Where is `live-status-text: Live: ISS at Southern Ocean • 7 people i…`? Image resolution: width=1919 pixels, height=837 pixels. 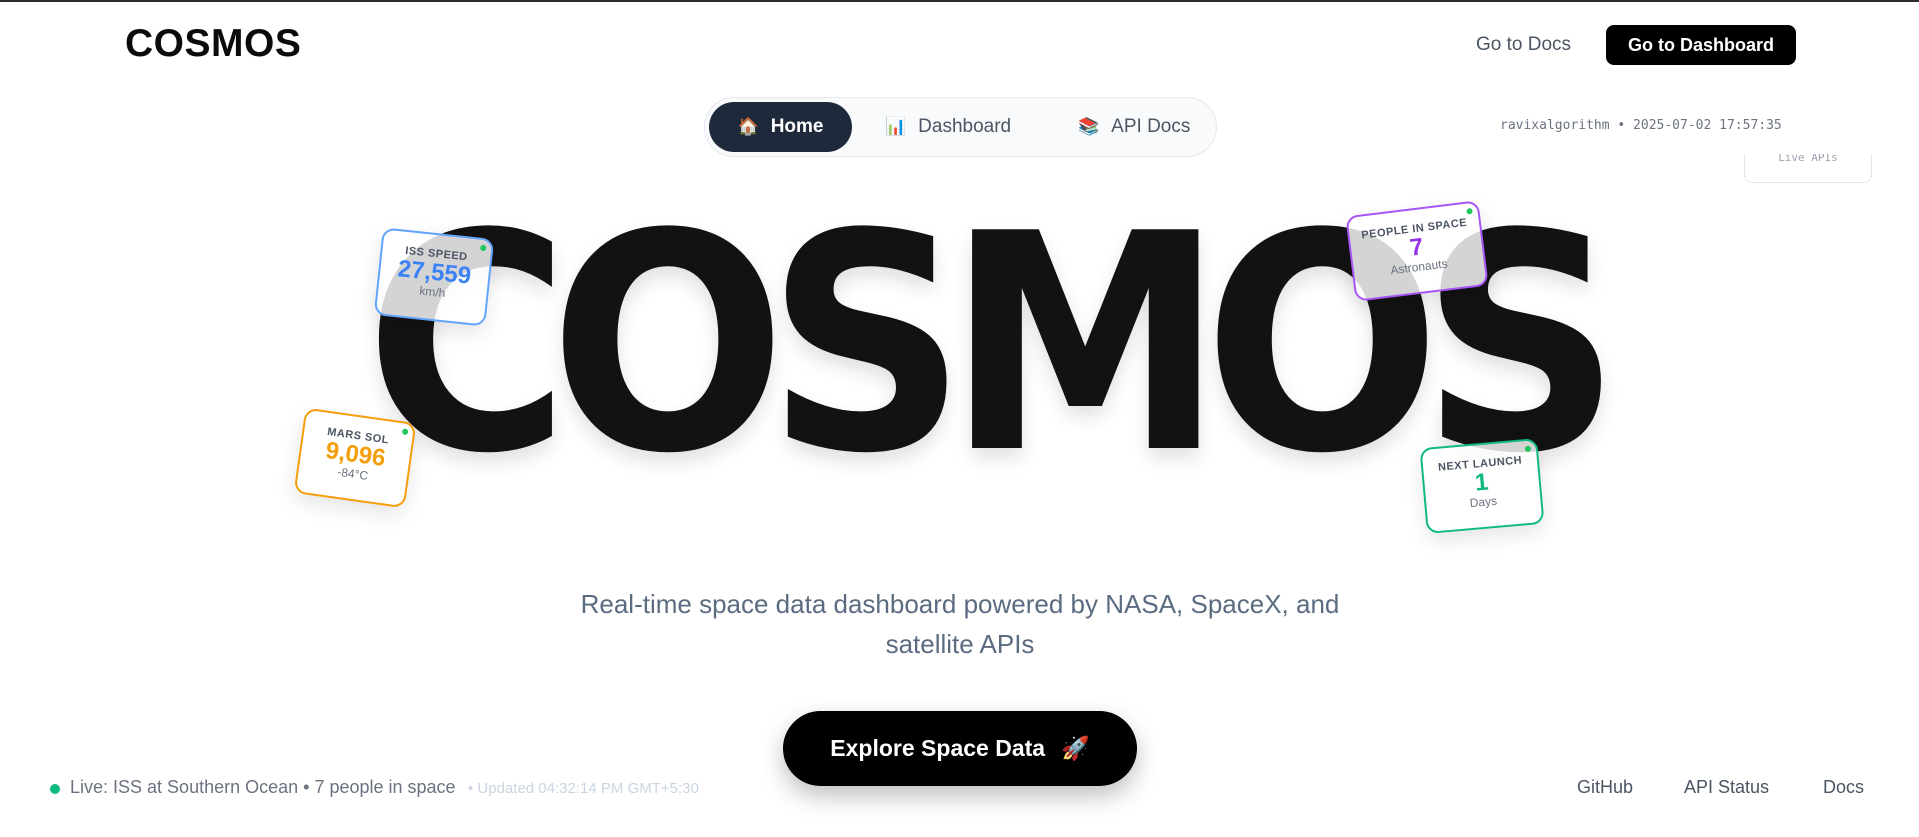
live-status-text: Live: ISS at Southern Ocean • 7 people i… is located at coordinates (263, 787).